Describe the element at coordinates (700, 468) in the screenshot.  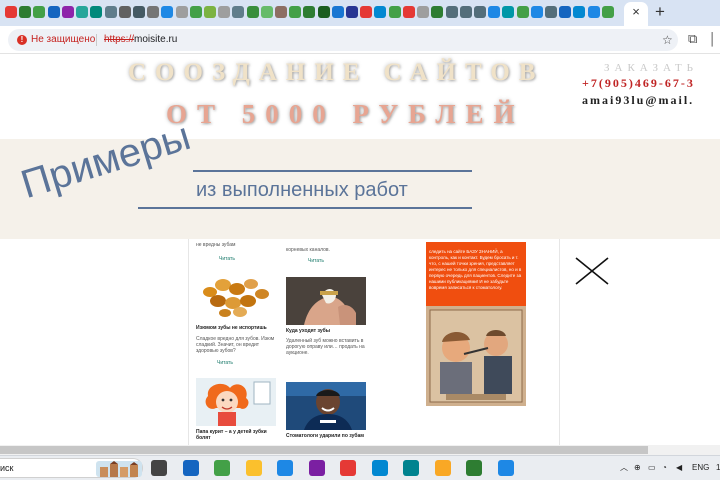
I see `language-indicator: ENG` at that location.